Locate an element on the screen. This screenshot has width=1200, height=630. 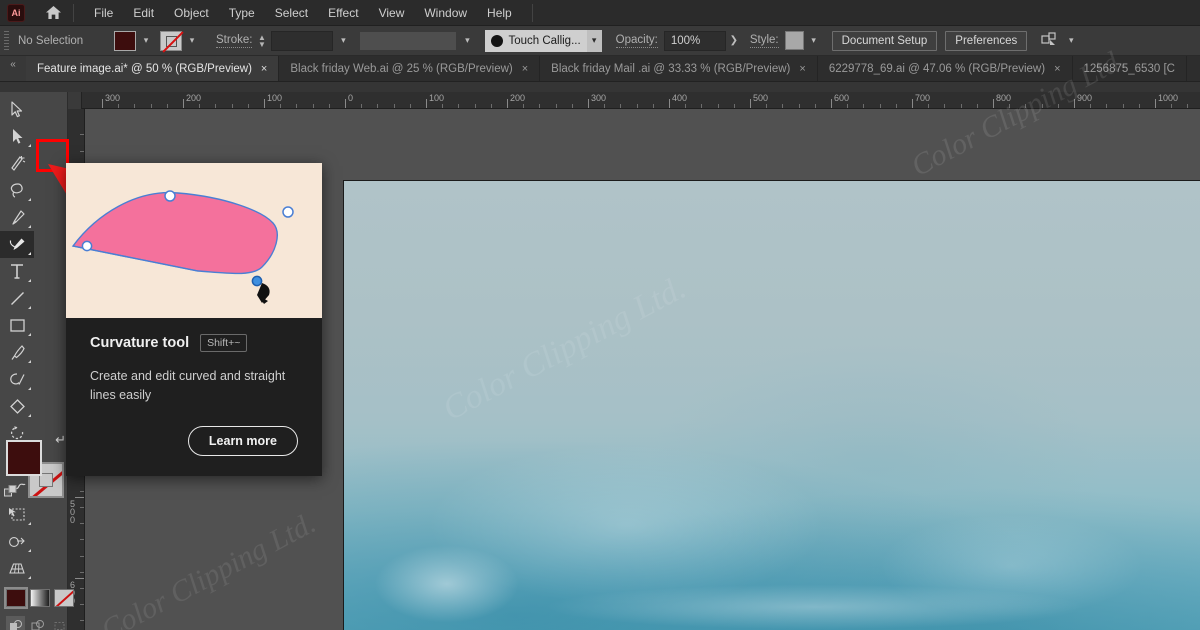
home-icon is located at coordinates (53, 13).